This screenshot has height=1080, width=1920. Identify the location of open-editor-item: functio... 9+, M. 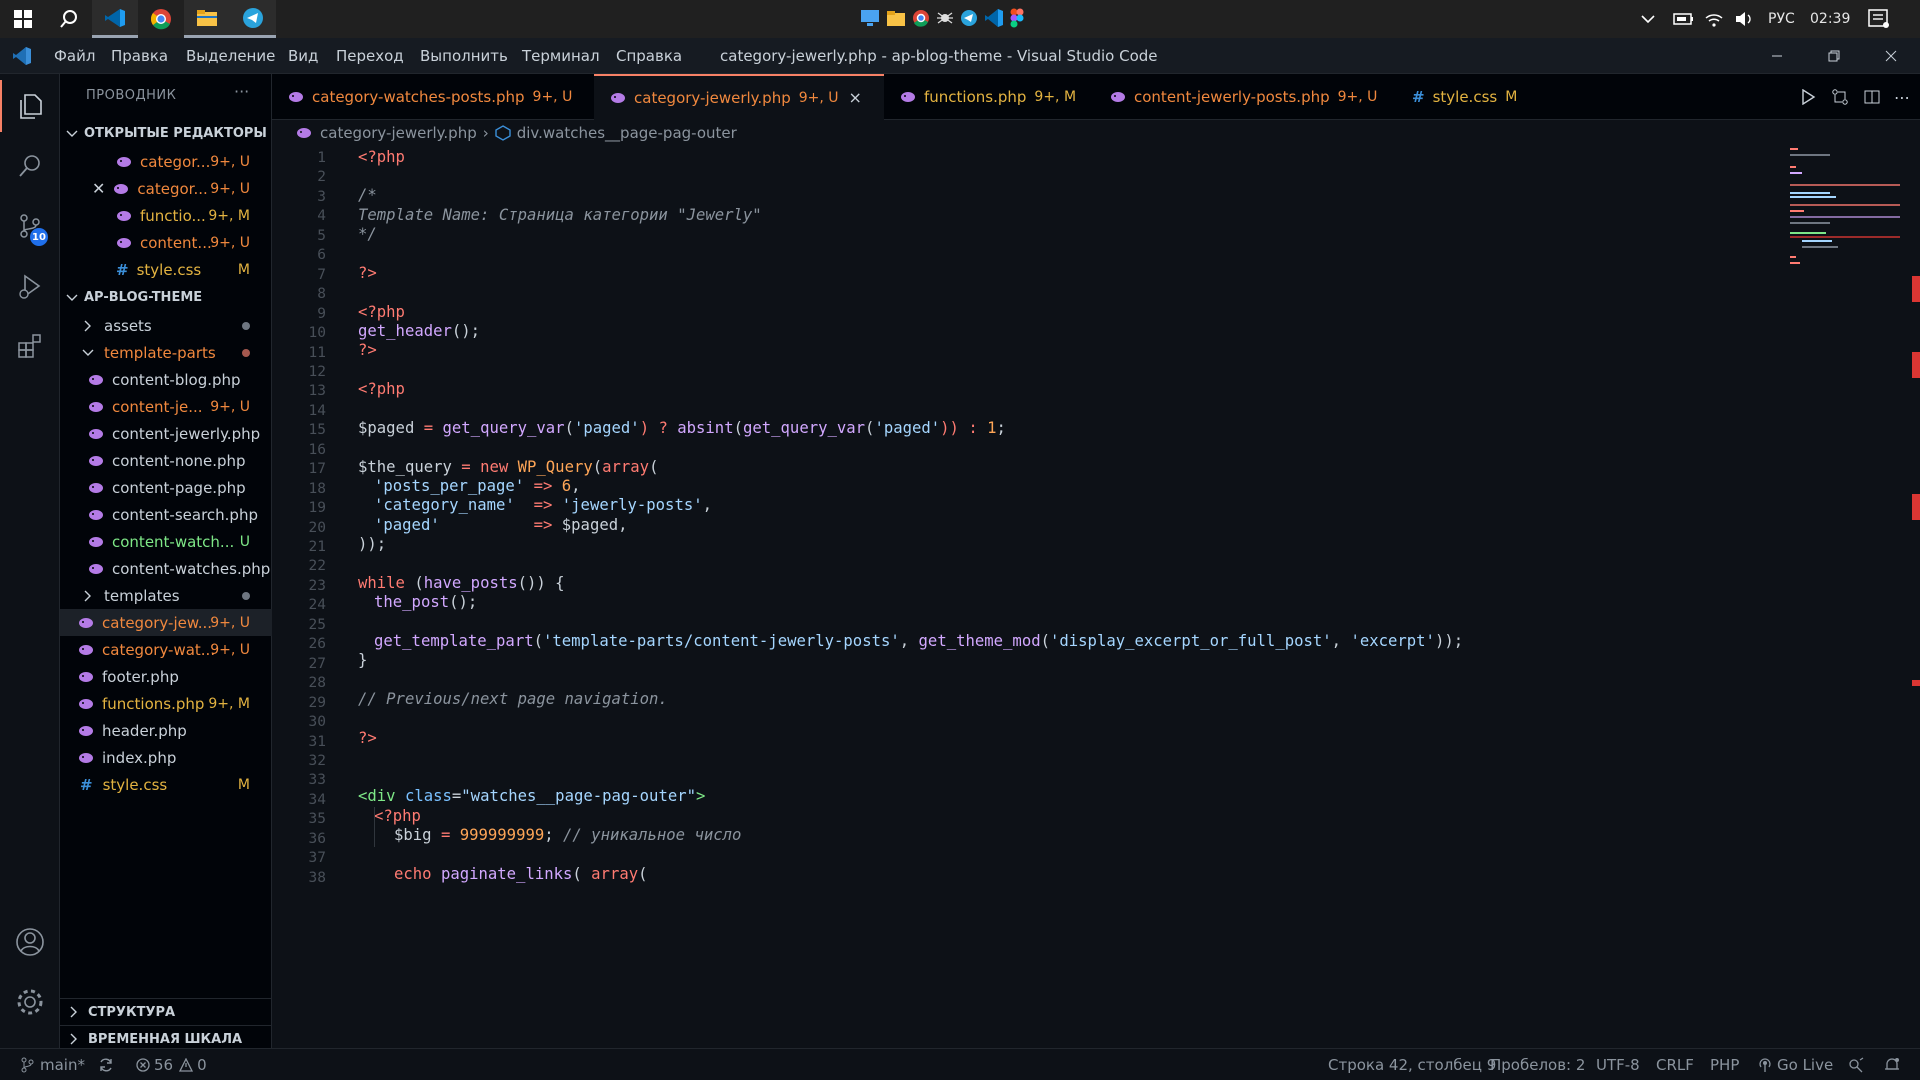
(166, 215).